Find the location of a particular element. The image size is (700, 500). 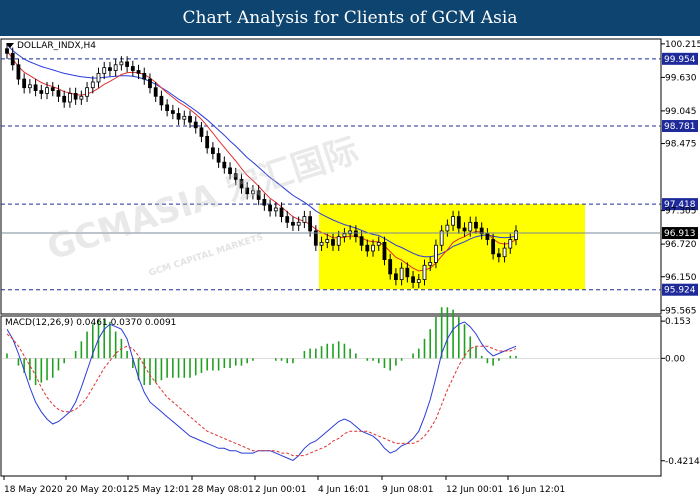

level-tag-label: 98.781 is located at coordinates (680, 127).